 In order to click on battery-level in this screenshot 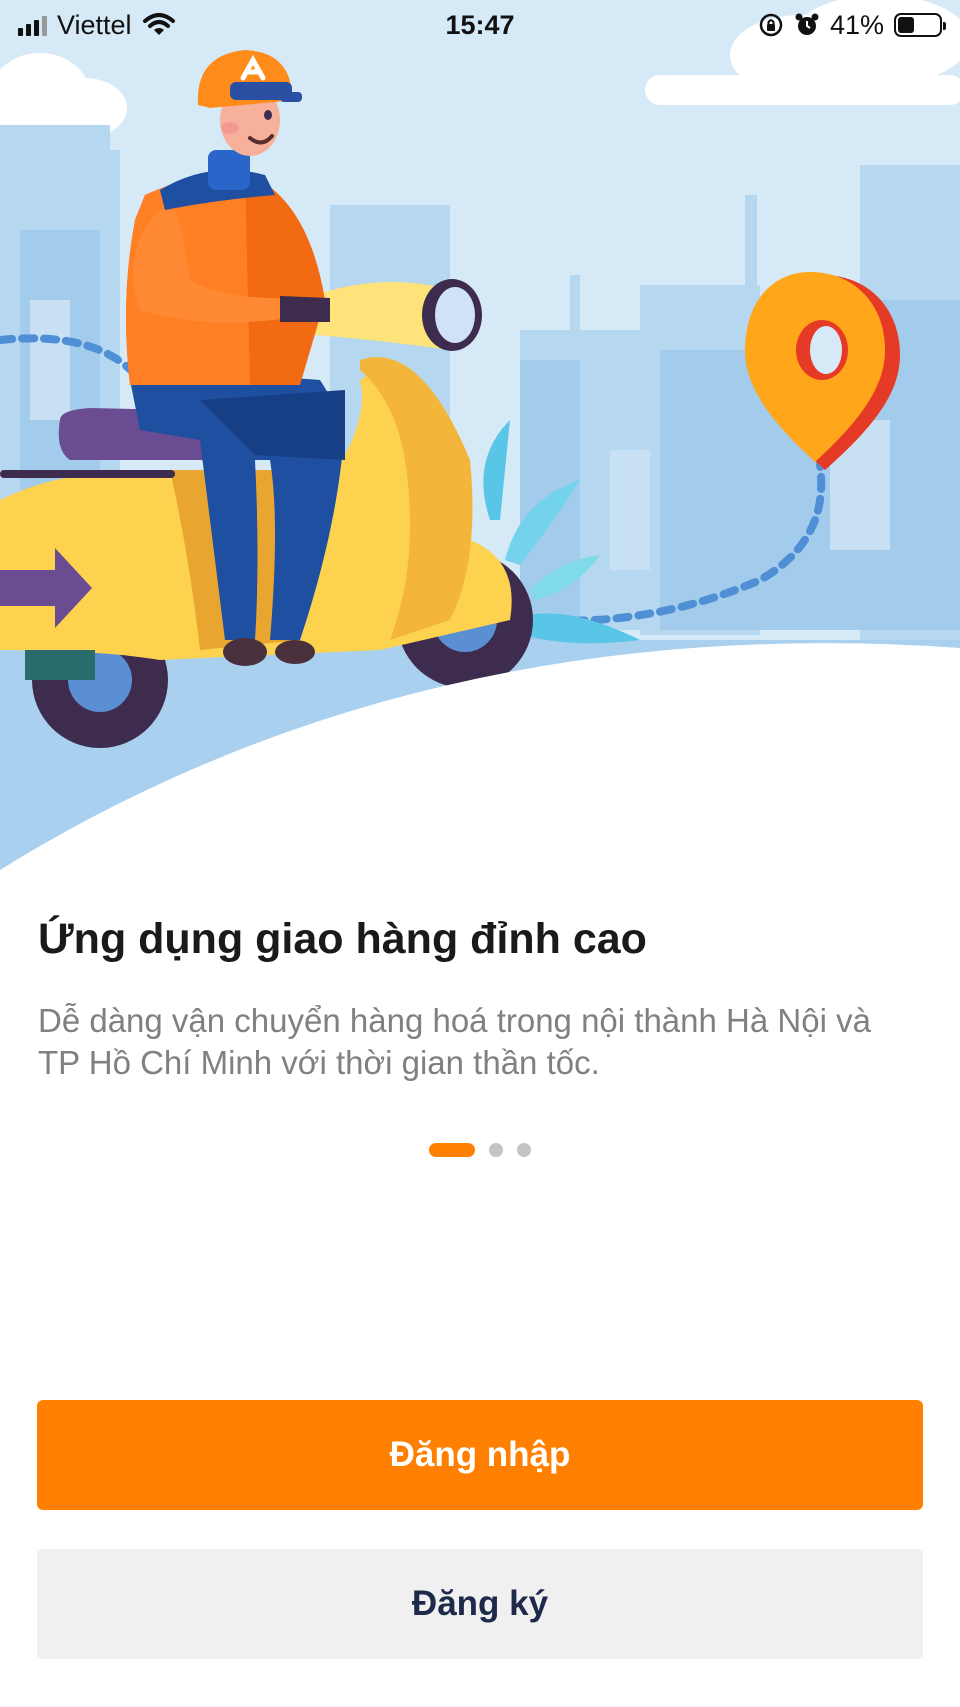, I will do `click(906, 25)`.